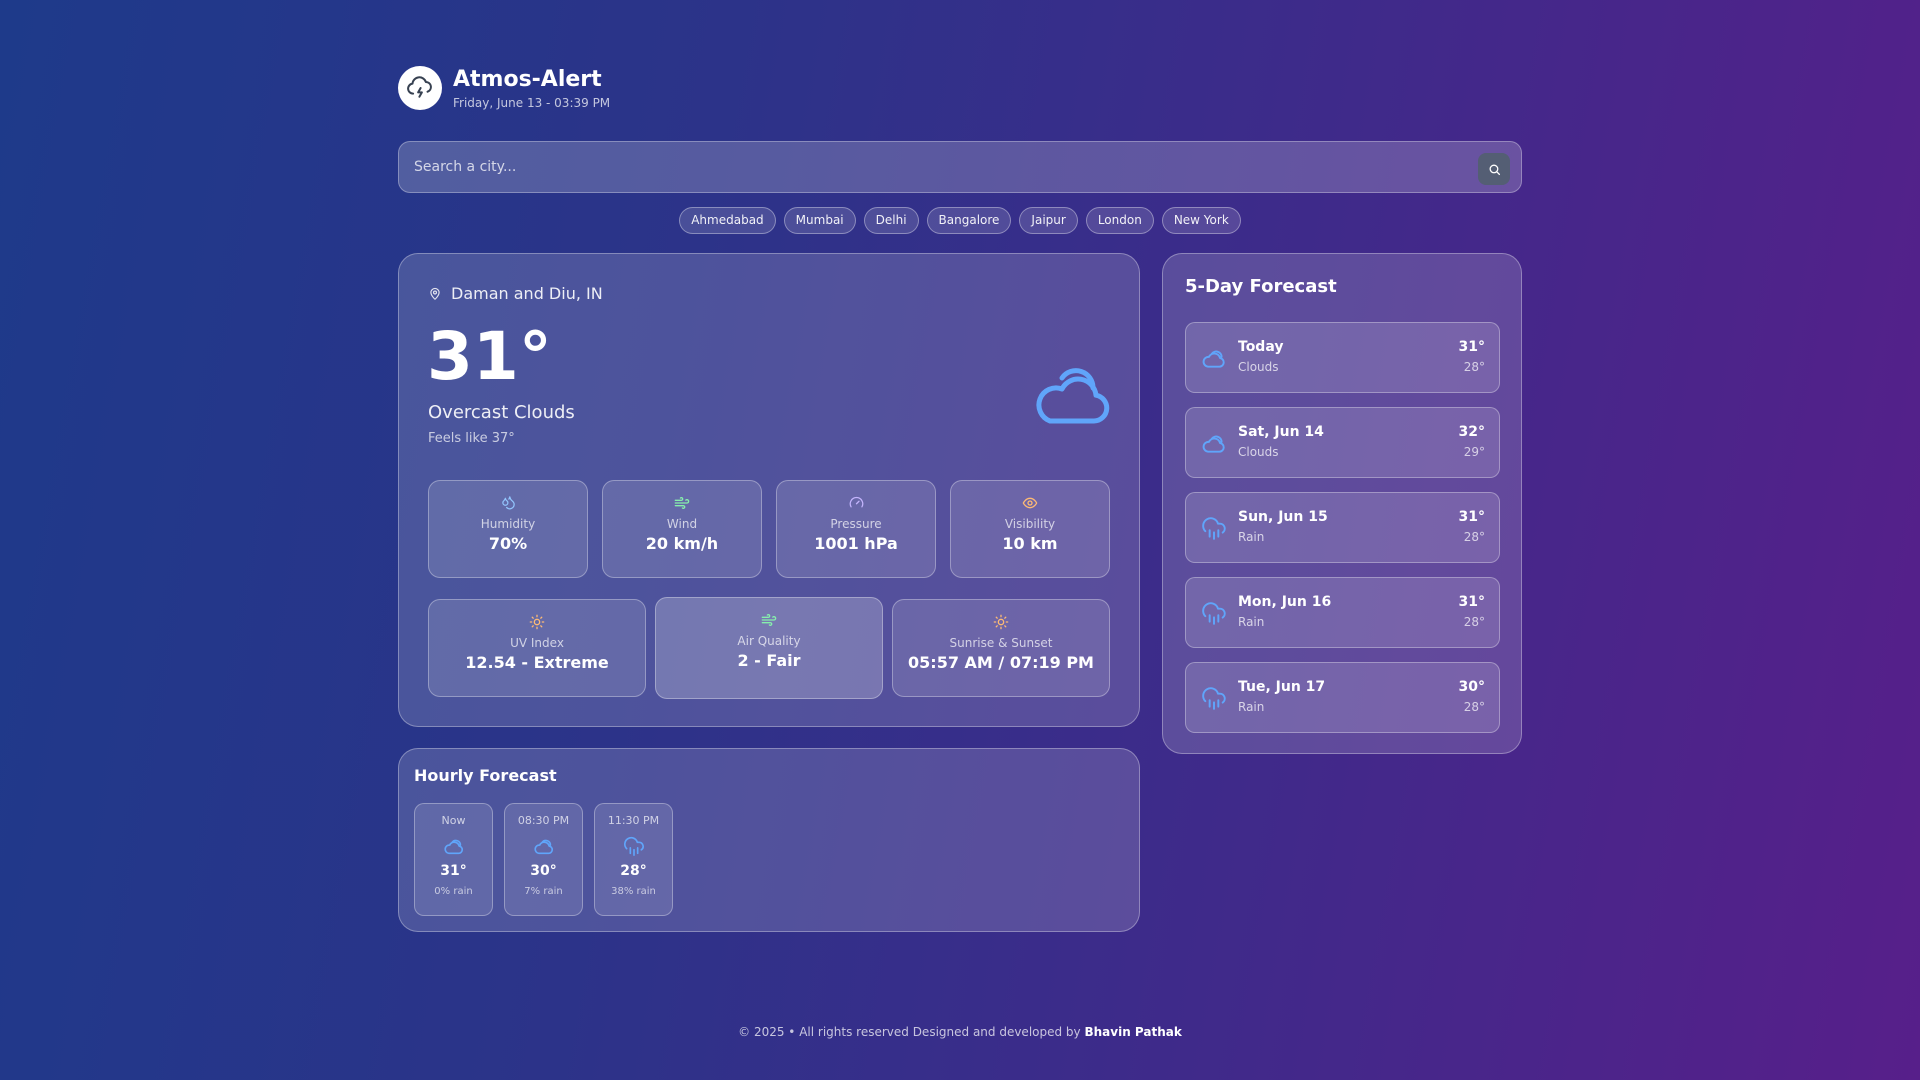 The width and height of the screenshot is (1920, 1080). What do you see at coordinates (471, 438) in the screenshot?
I see `feels-like: Feels like 37°` at bounding box center [471, 438].